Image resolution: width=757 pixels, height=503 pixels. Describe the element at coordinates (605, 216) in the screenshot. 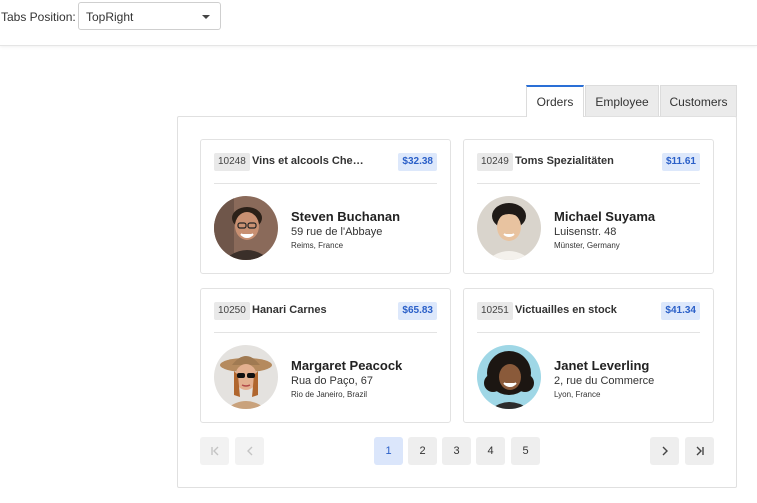

I see `employee-name: Michael Suyama` at that location.